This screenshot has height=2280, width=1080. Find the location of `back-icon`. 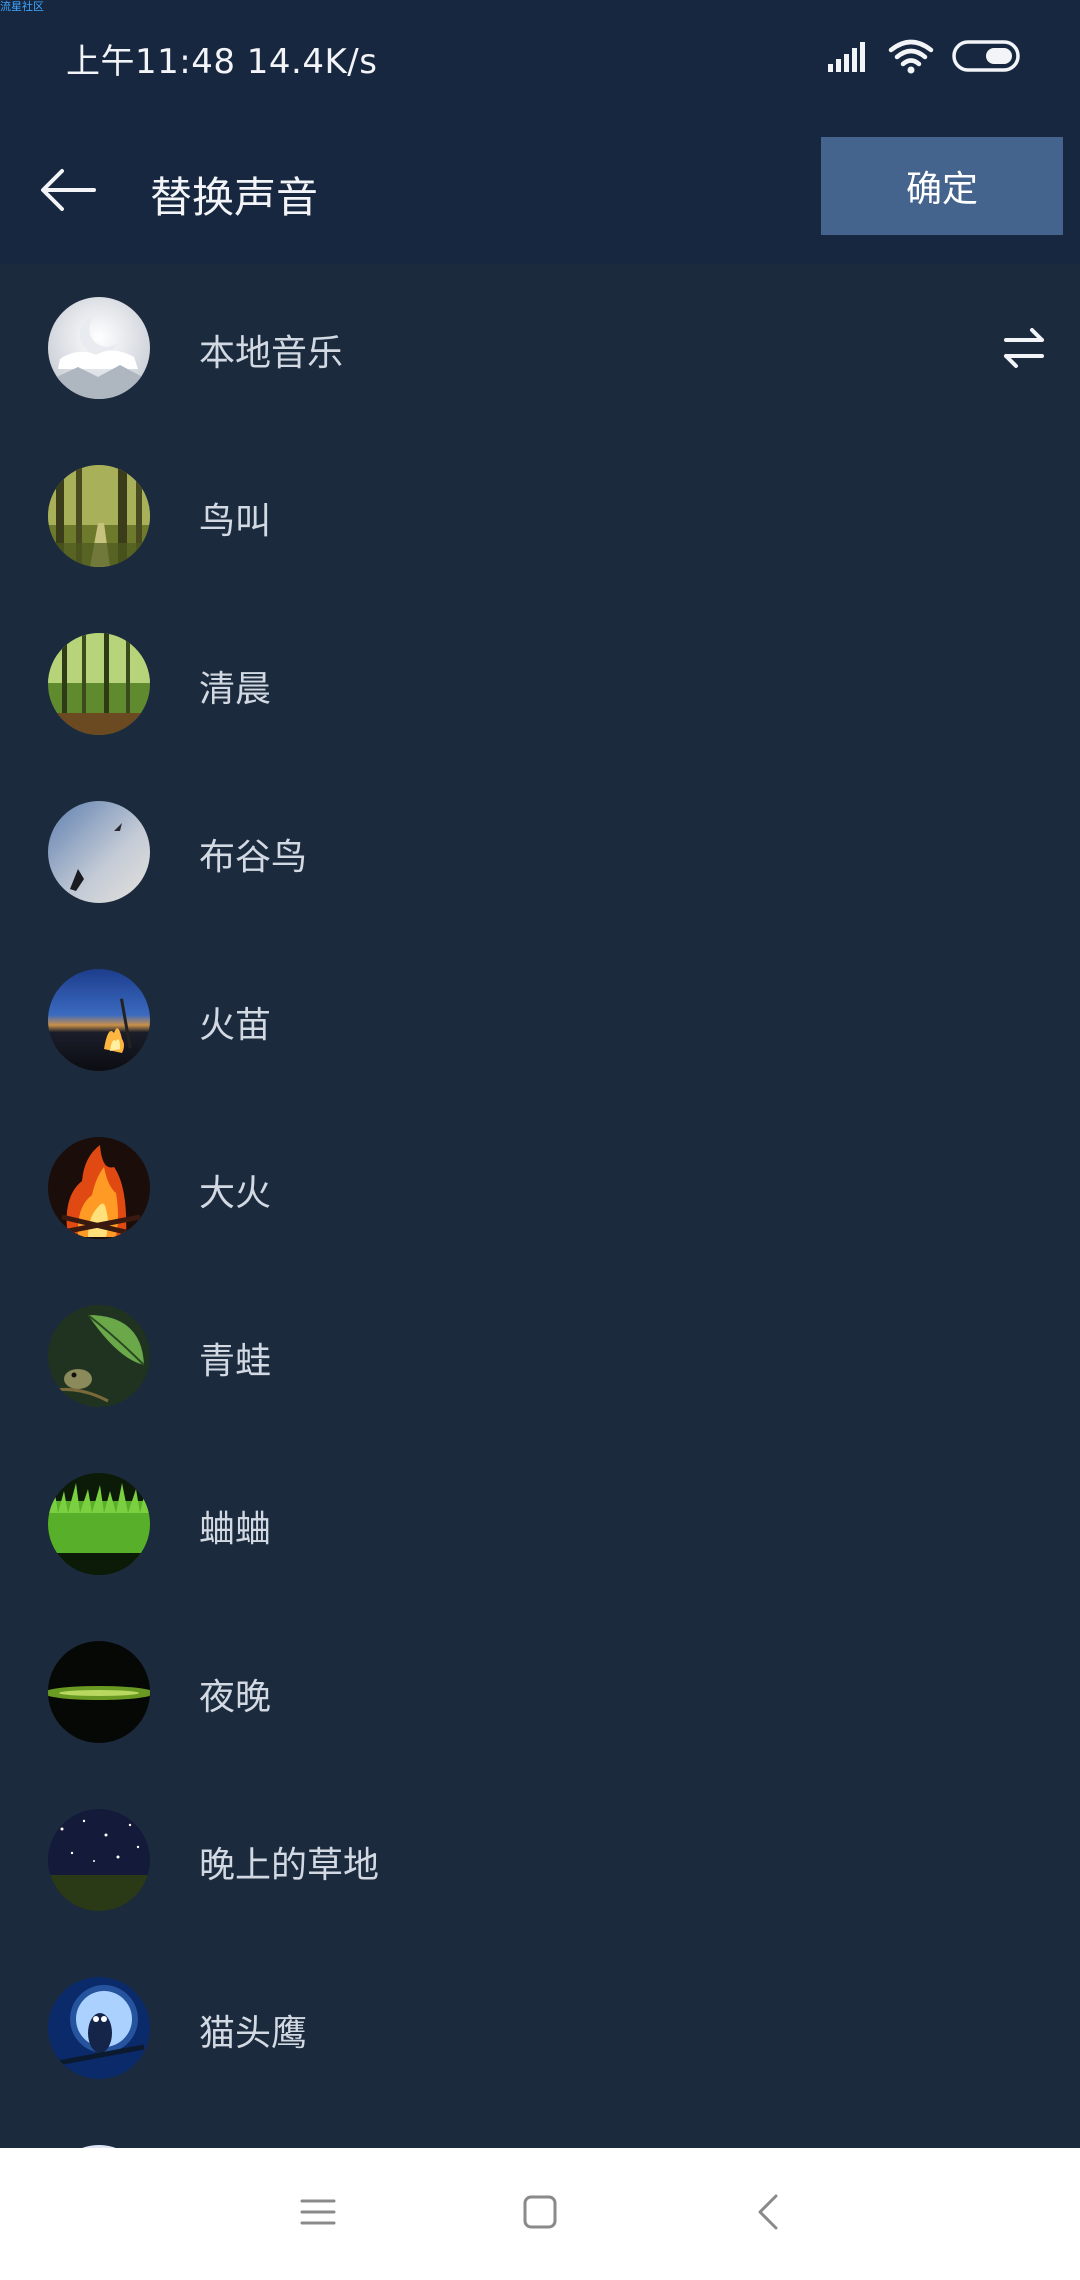

back-icon is located at coordinates (768, 2214).